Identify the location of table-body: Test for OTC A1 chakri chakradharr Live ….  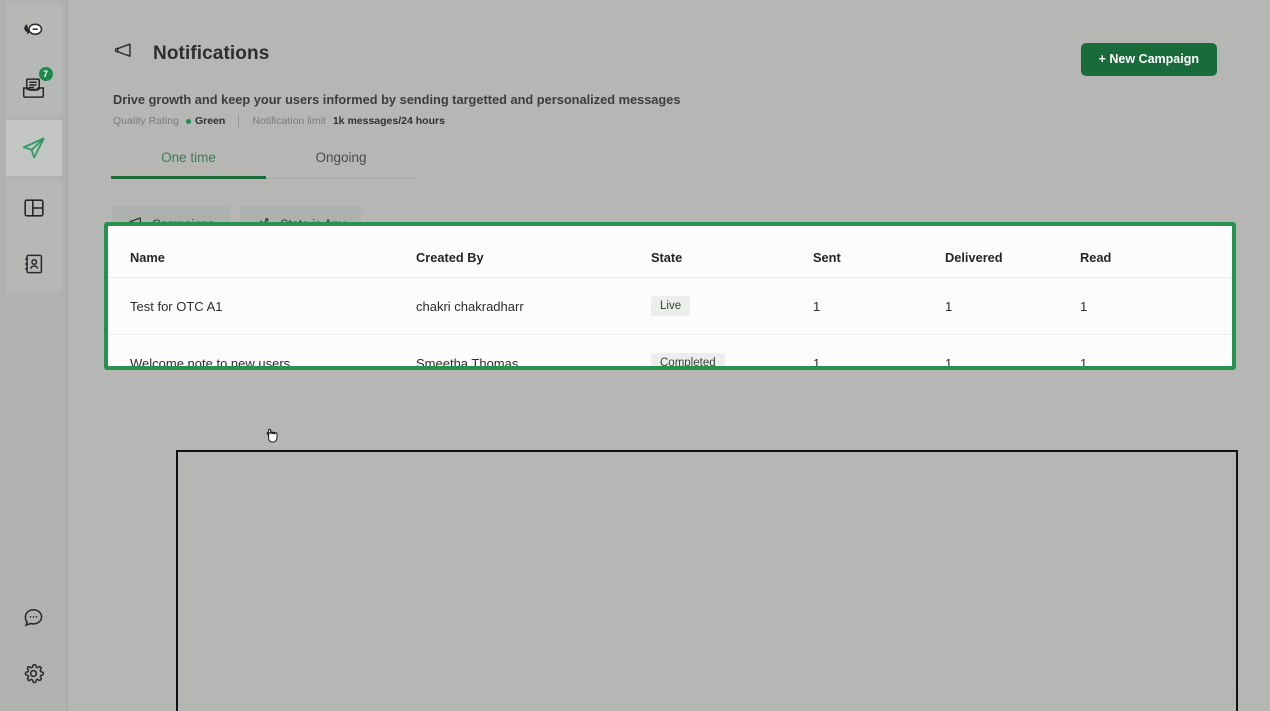
(670, 323).